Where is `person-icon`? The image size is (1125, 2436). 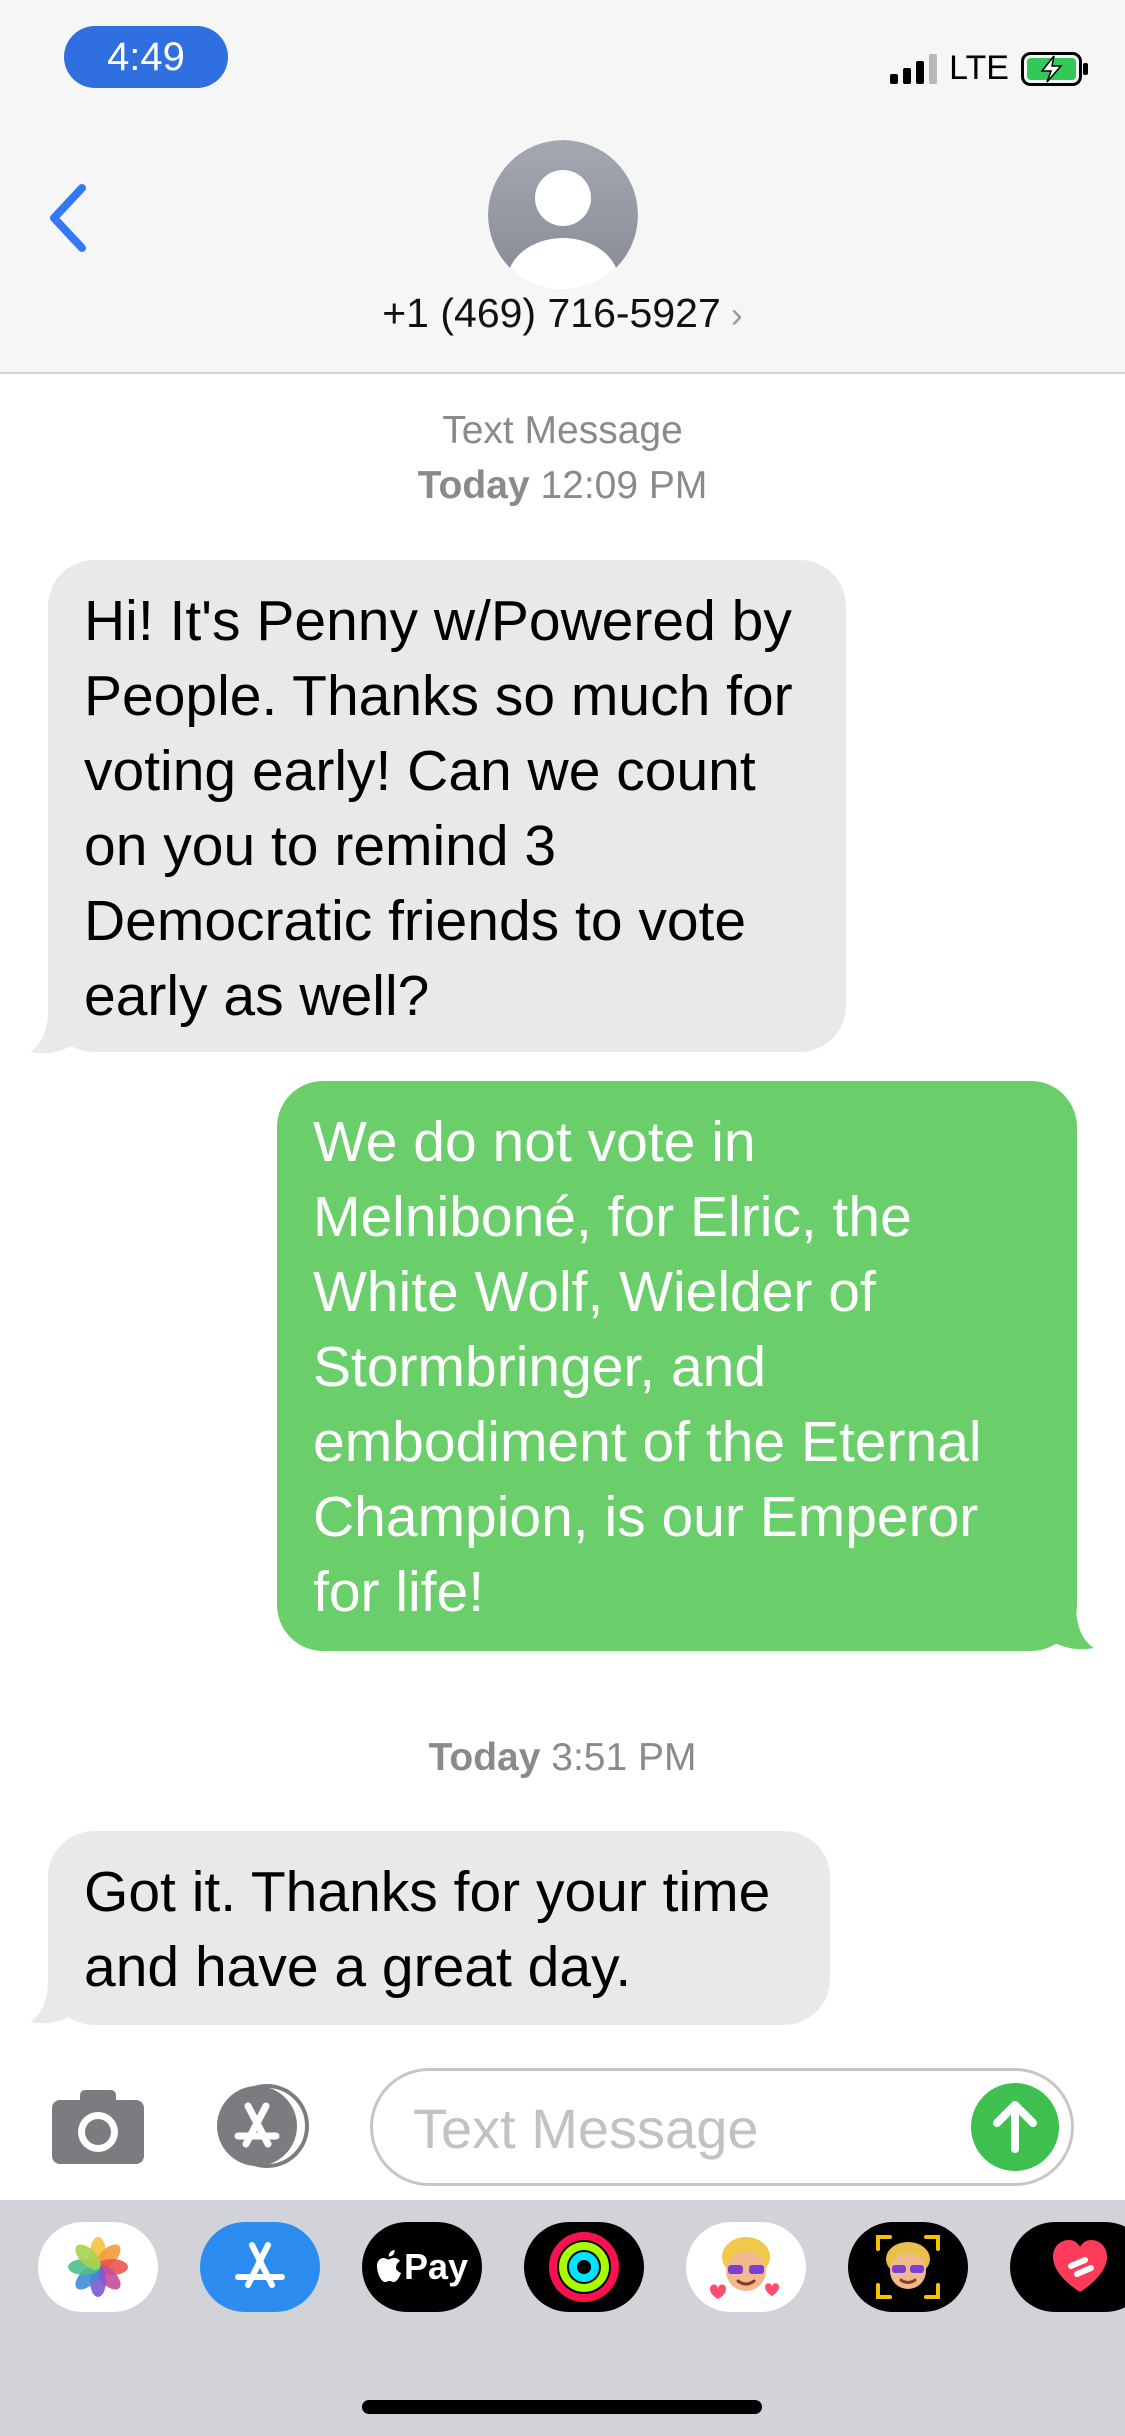
person-icon is located at coordinates (563, 215).